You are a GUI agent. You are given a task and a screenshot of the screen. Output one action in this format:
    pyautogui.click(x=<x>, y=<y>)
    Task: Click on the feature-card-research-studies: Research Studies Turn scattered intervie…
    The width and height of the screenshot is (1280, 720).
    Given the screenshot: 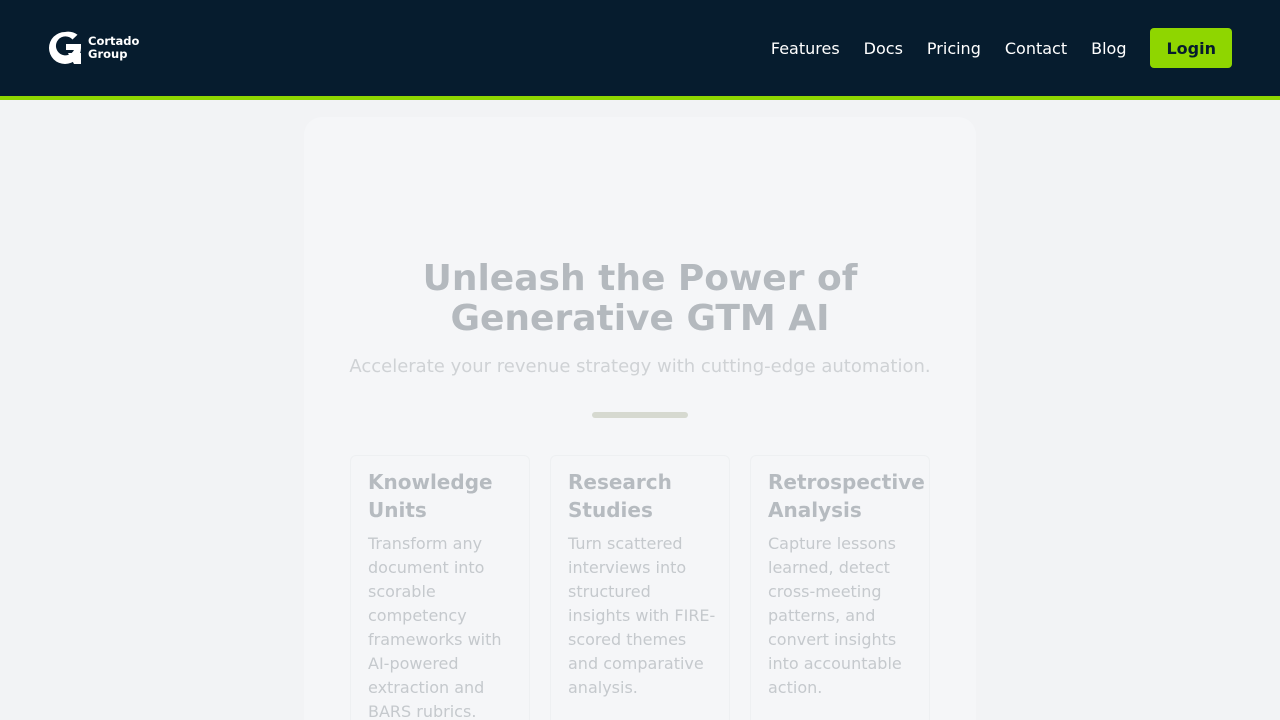 What is the action you would take?
    pyautogui.click(x=640, y=587)
    